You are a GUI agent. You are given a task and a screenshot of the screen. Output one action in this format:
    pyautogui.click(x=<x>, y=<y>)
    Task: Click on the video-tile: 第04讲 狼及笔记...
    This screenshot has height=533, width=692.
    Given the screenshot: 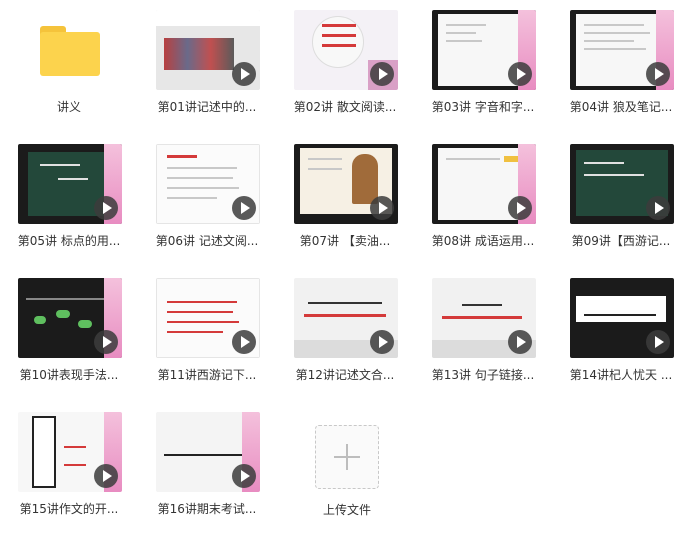 What is the action you would take?
    pyautogui.click(x=621, y=65)
    